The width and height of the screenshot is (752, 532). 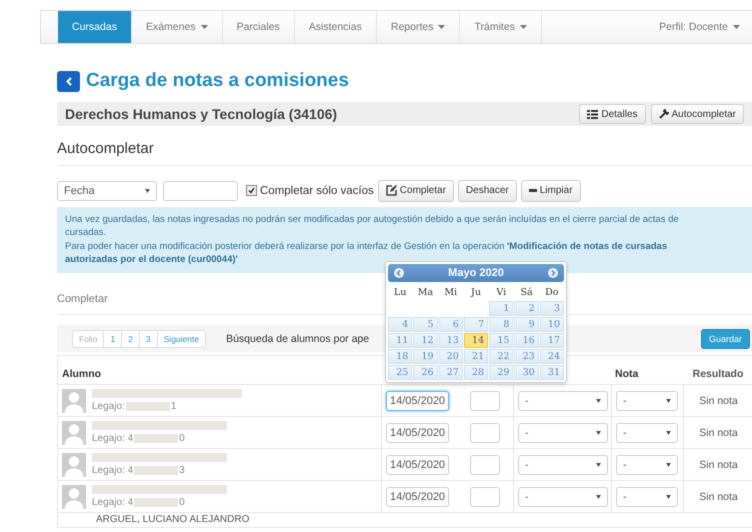 What do you see at coordinates (487, 191) in the screenshot?
I see `toolbar-button: Deshacer` at bounding box center [487, 191].